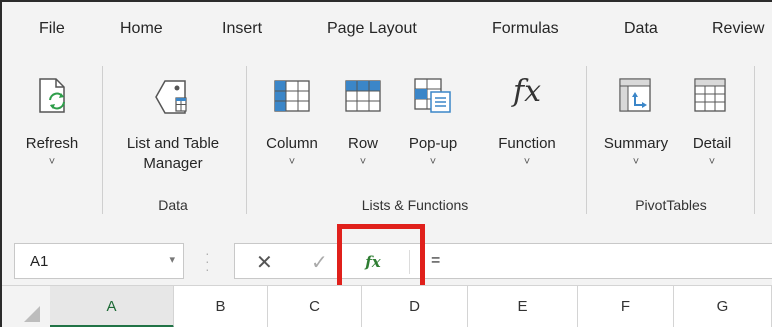  Describe the element at coordinates (362, 143) in the screenshot. I see `row-label: Row` at that location.